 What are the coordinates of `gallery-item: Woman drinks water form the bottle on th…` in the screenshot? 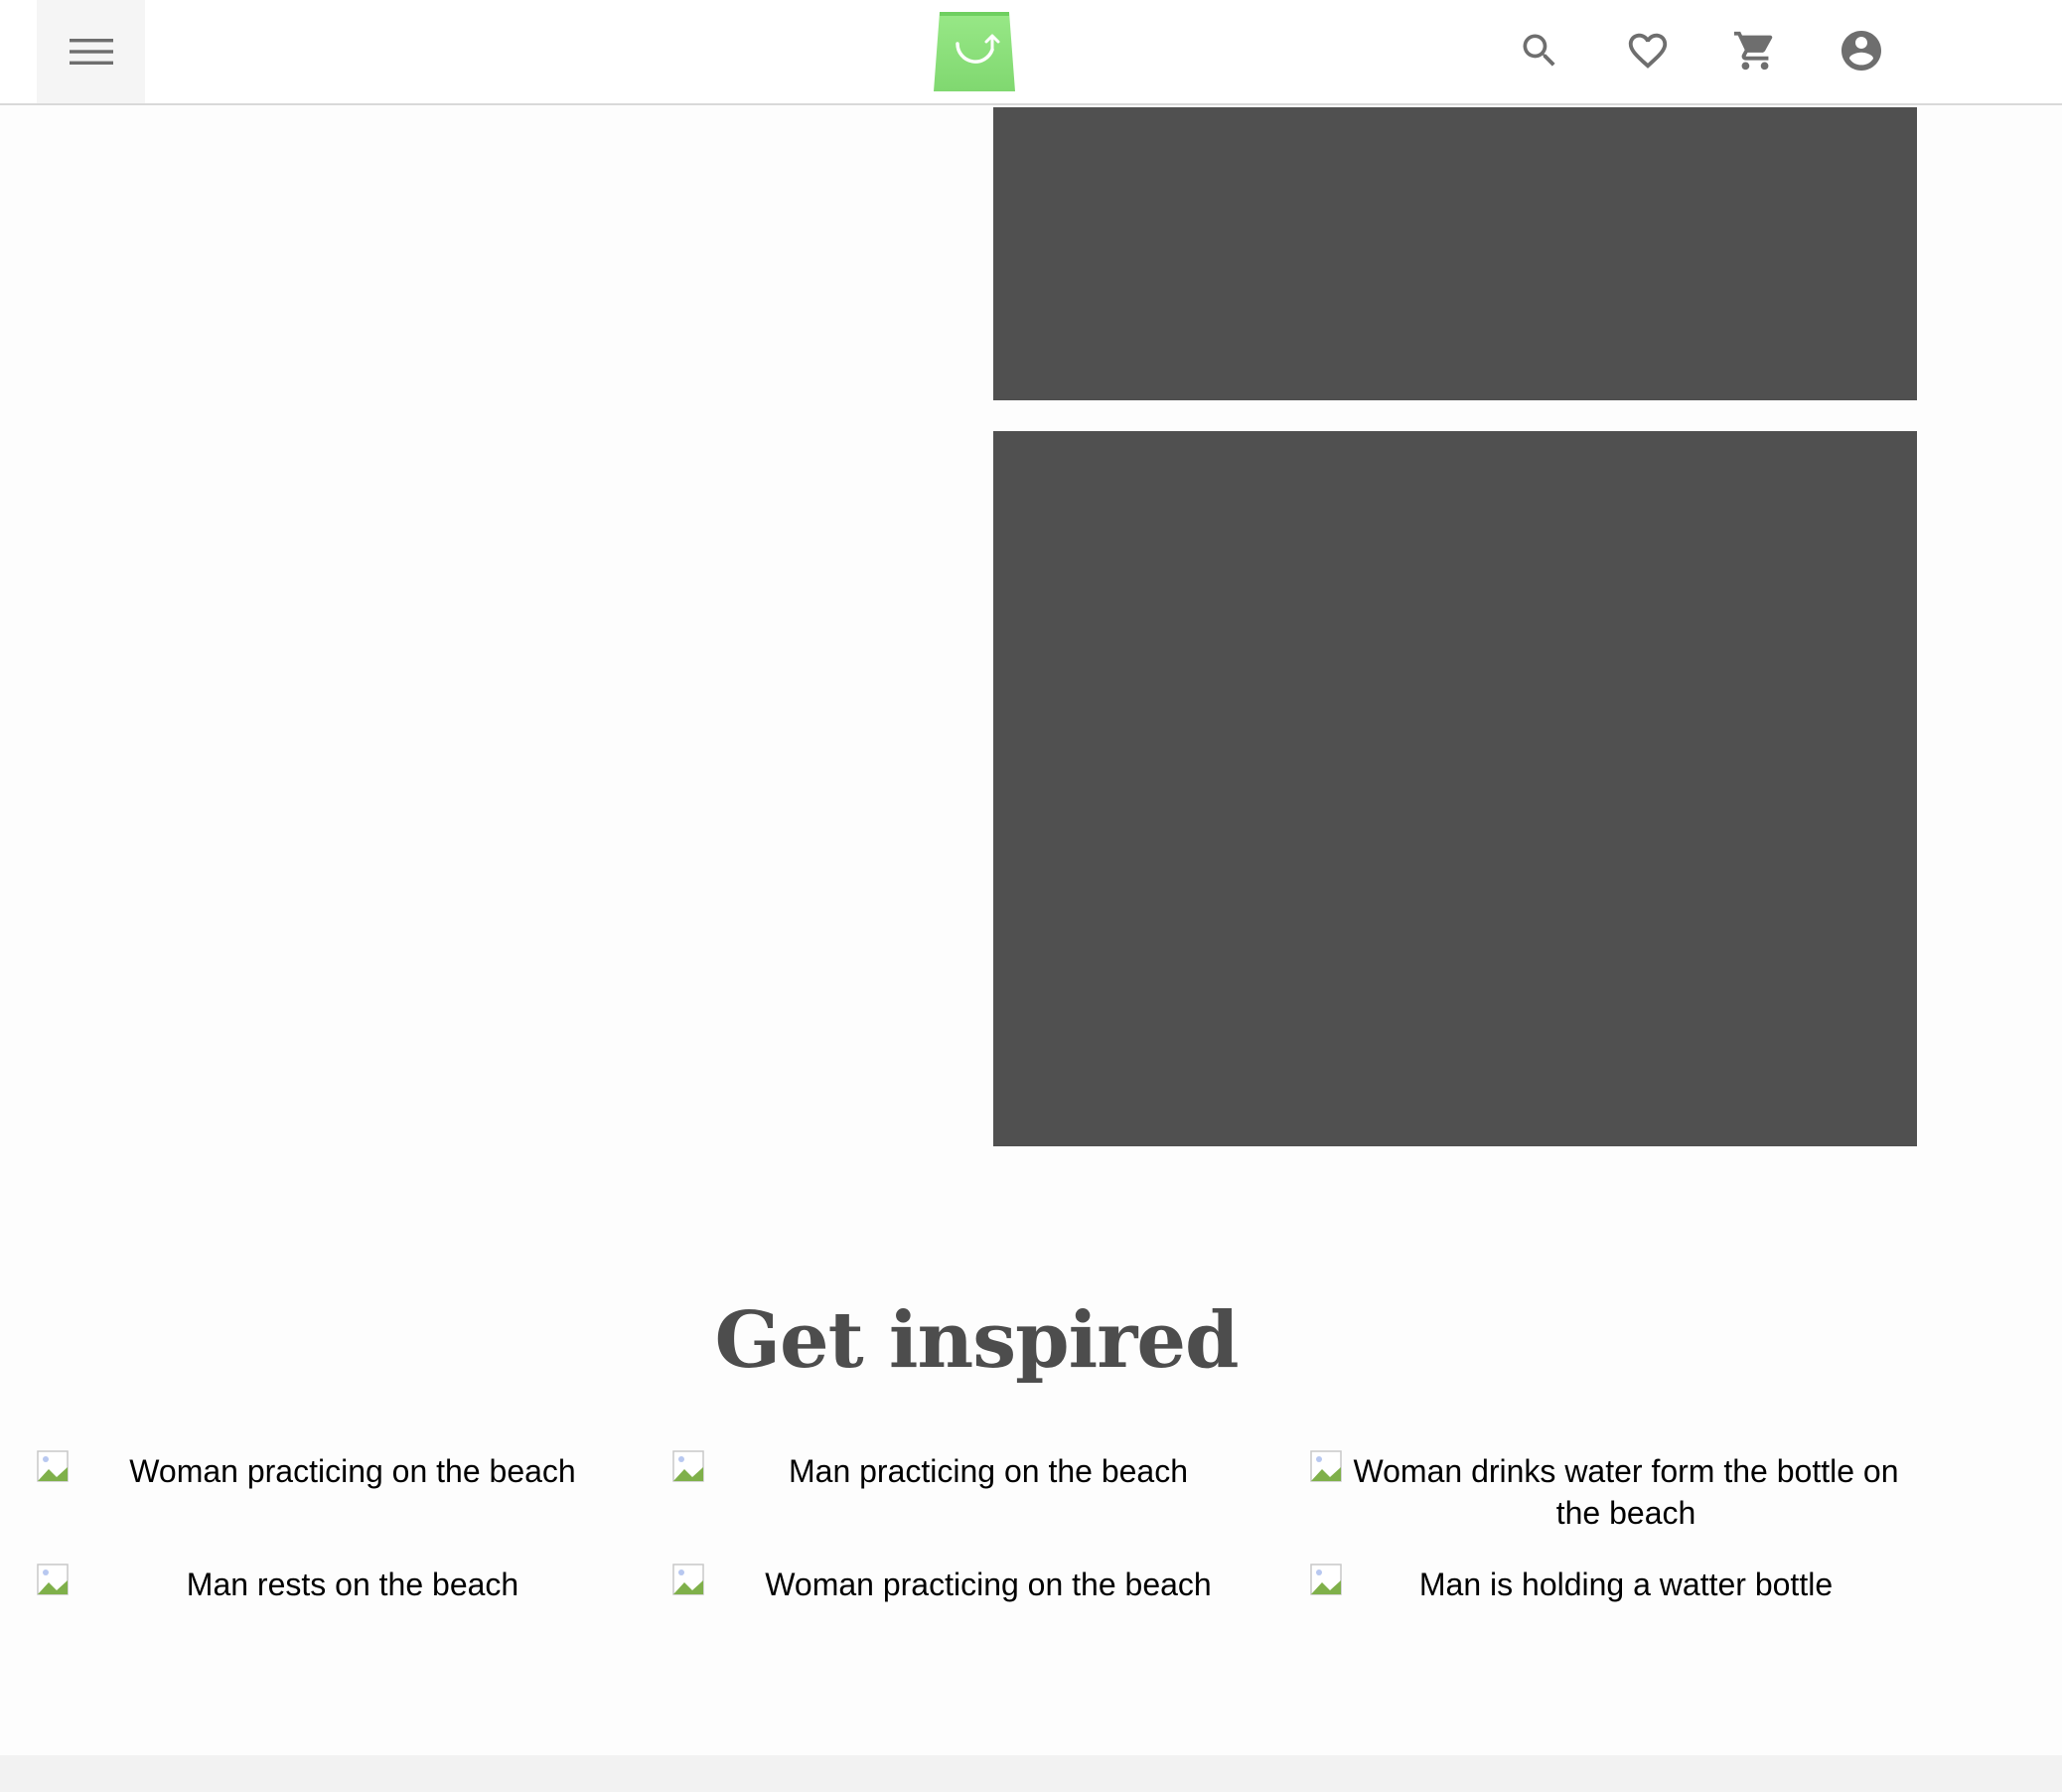 It's located at (1613, 1492).